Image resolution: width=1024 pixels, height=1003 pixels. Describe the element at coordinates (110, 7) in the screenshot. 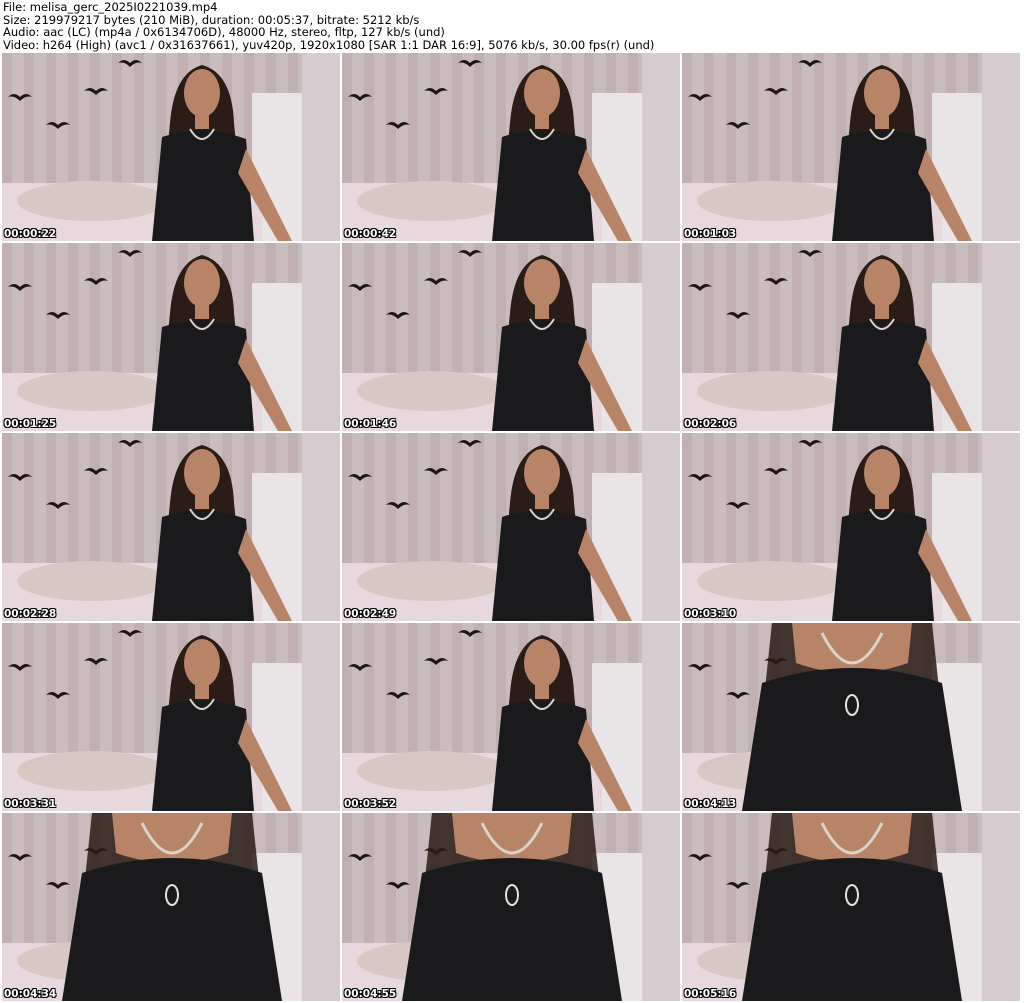

I see `file-name-line: File: melisa_gerc_2025I0221039.mp4` at that location.